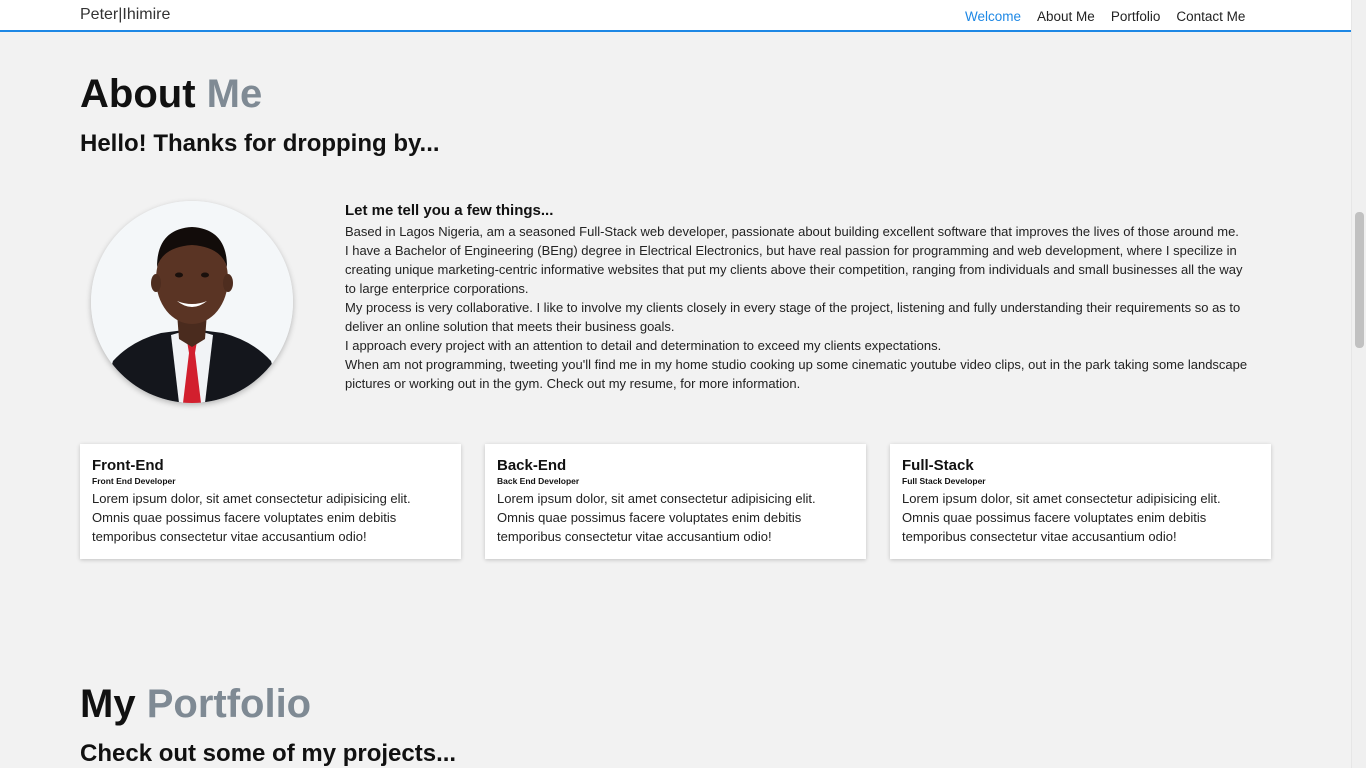  What do you see at coordinates (1136, 16) in the screenshot?
I see `nav-link-portfolio: Portfolio` at bounding box center [1136, 16].